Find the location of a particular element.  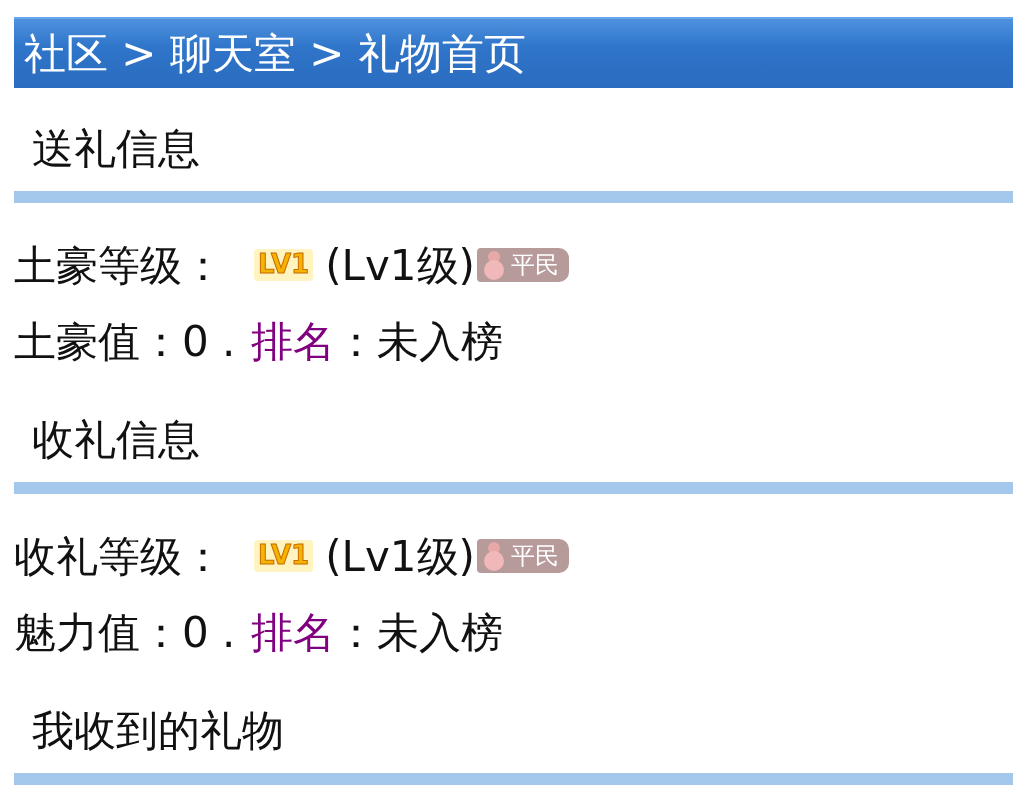

section-title: 送礼信息 is located at coordinates (116, 149).